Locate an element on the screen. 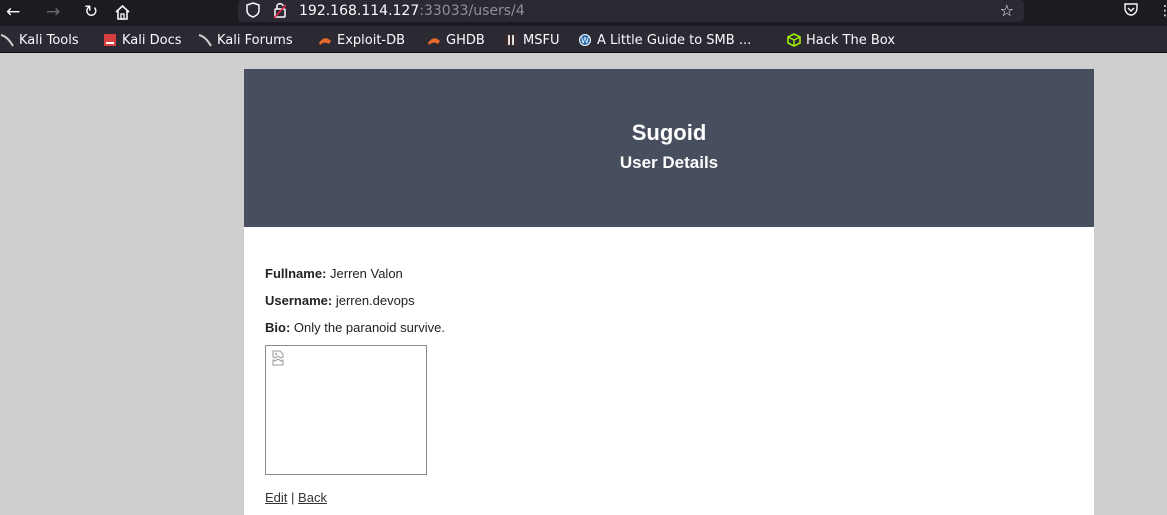 The image size is (1167, 515). bookmark-kali-forums: Kali Forums is located at coordinates (245, 40).